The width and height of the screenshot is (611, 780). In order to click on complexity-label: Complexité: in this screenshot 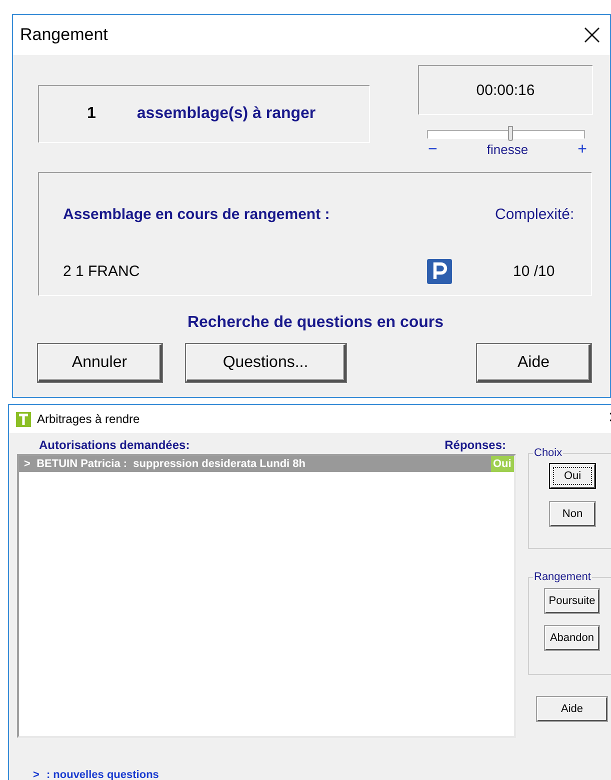, I will do `click(534, 214)`.